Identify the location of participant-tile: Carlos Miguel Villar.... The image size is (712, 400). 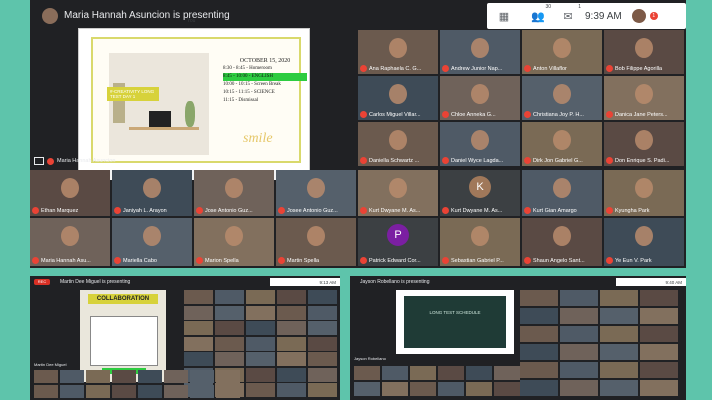
(398, 98).